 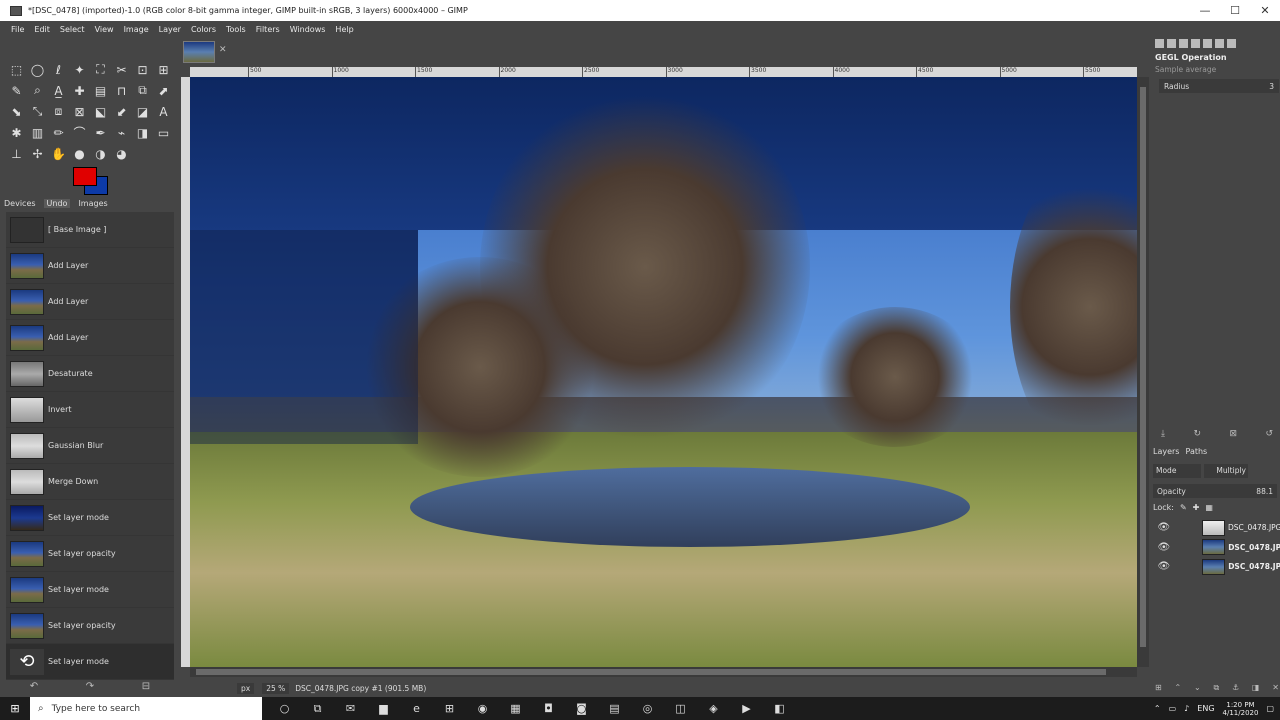 I want to click on duplicate-layer-icon: ⧉, so click(x=1216, y=688).